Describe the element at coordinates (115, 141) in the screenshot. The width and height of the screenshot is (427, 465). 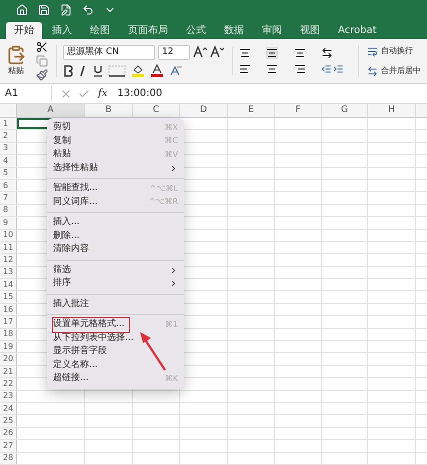
I see `menu-item: 复制 ⌘C` at that location.